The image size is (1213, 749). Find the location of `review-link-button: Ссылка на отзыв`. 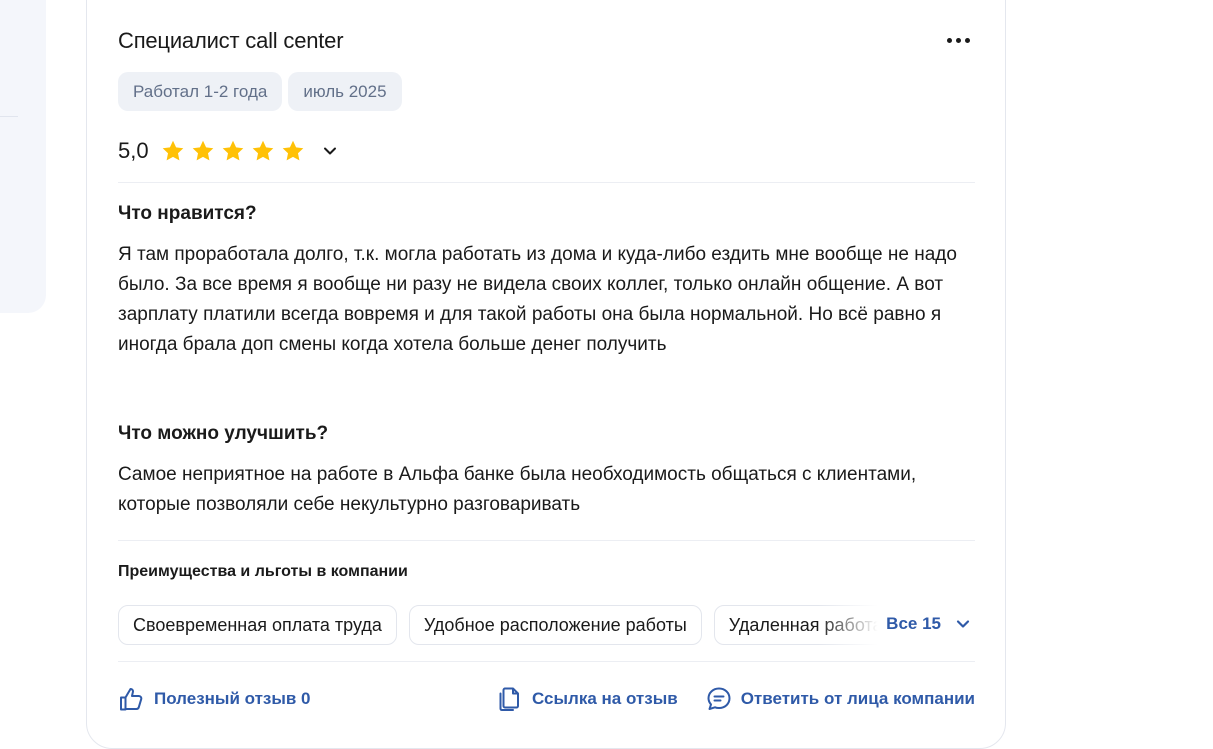

review-link-button: Ссылка на отзыв is located at coordinates (587, 699).